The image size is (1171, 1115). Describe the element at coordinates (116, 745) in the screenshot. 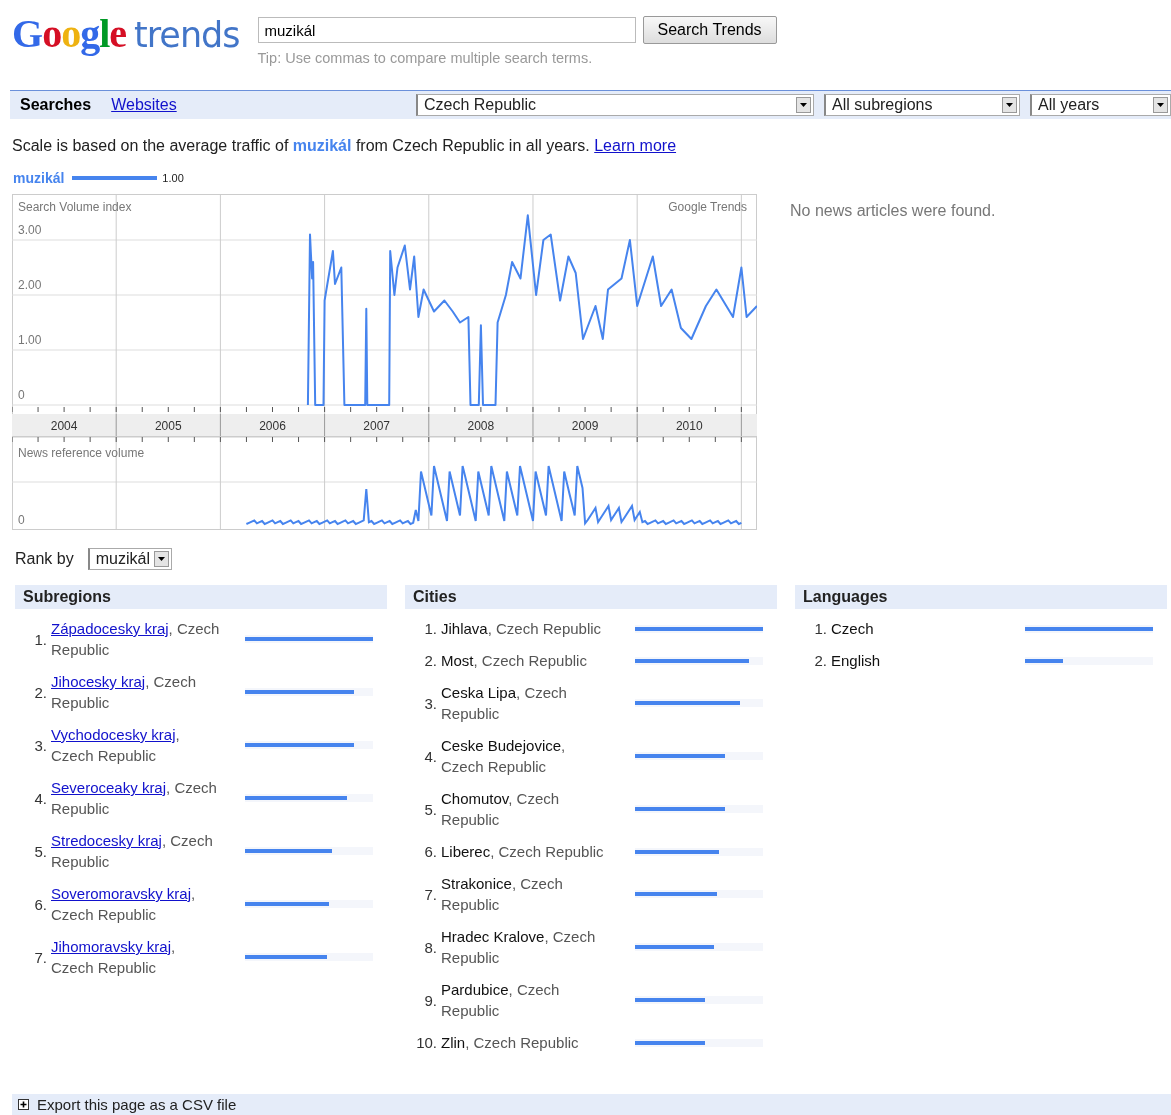

I see `location-name: Vychodocesky kraj, Czech Republic` at that location.